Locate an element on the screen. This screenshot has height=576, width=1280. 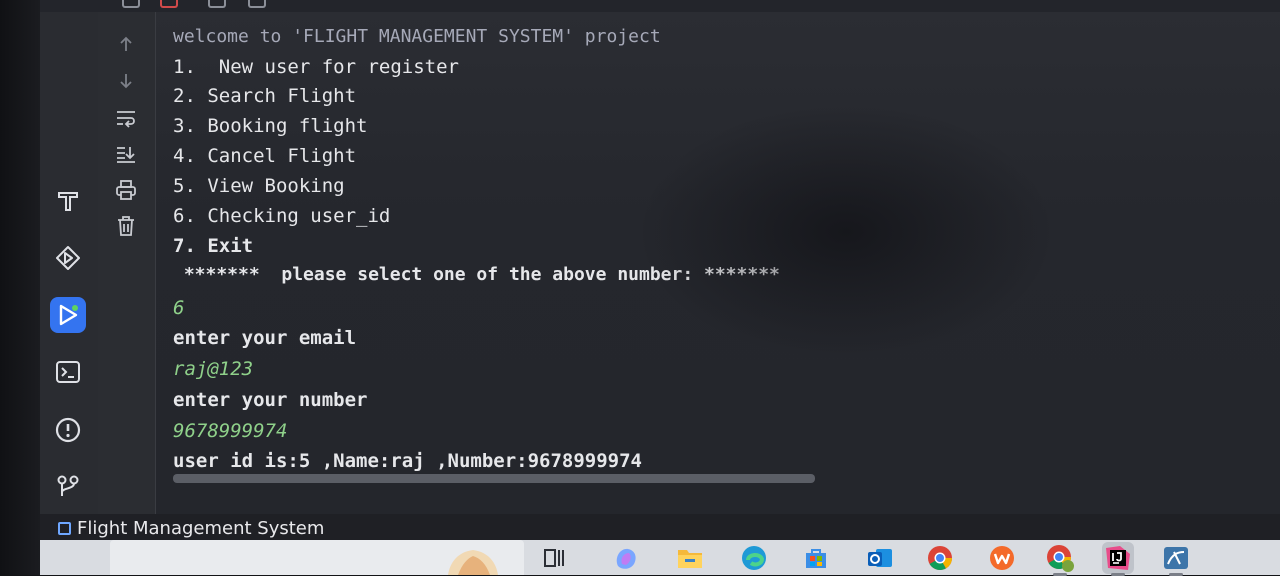
scroll-down-icon is located at coordinates (126, 81).